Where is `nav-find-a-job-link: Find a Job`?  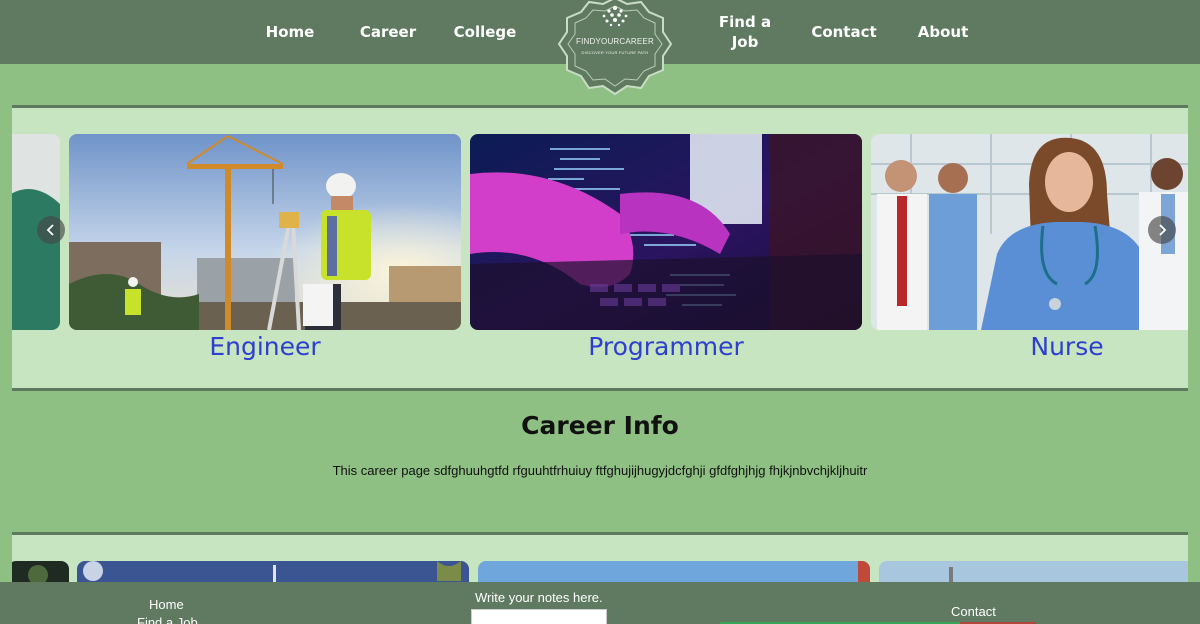
nav-find-a-job-link: Find a Job is located at coordinates (745, 32).